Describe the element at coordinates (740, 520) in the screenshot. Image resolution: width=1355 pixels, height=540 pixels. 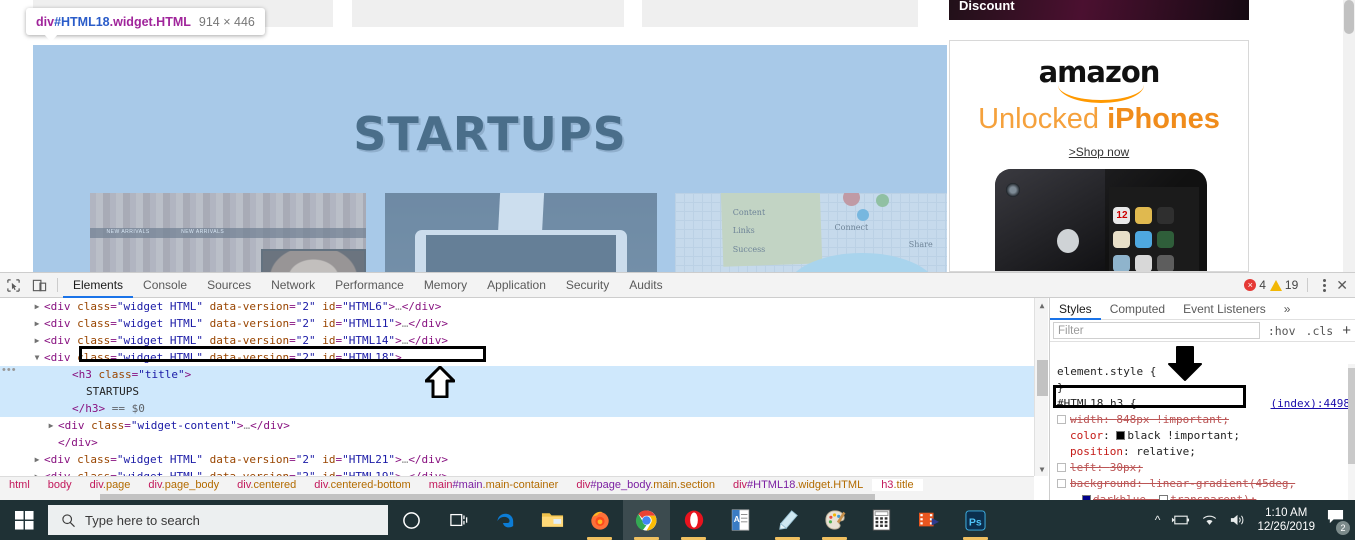
I see `word-icon: A` at that location.